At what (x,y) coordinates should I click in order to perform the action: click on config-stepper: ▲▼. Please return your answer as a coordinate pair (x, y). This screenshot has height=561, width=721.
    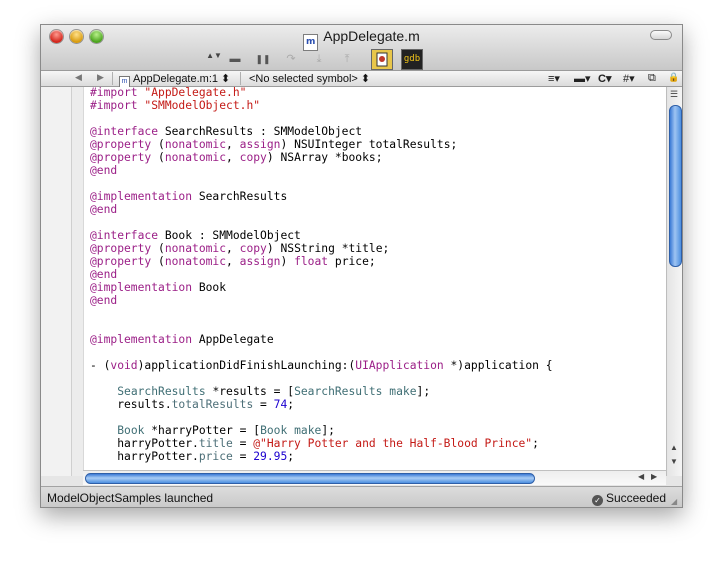
    Looking at the image, I should click on (214, 60).